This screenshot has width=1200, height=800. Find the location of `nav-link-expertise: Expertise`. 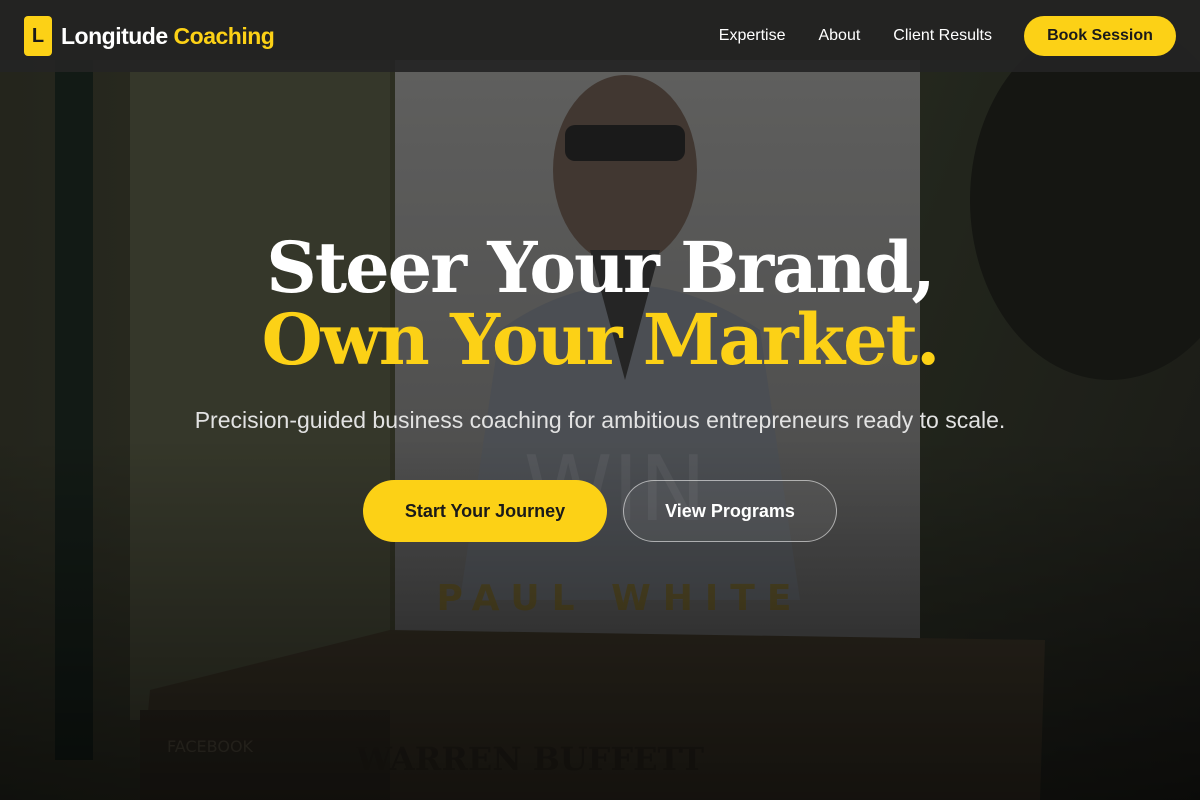

nav-link-expertise: Expertise is located at coordinates (752, 36).